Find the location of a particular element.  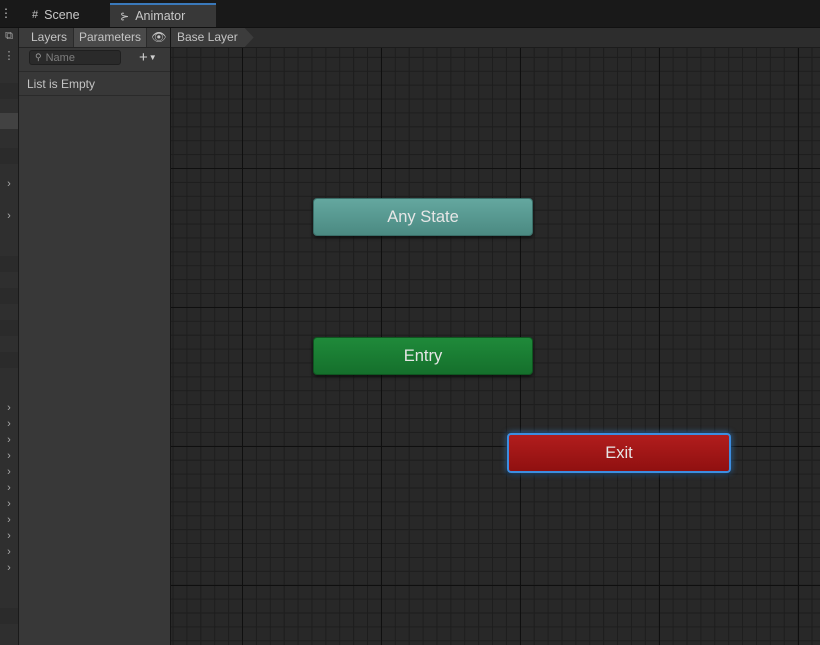

tab-scene: # Scene is located at coordinates (66, 15).